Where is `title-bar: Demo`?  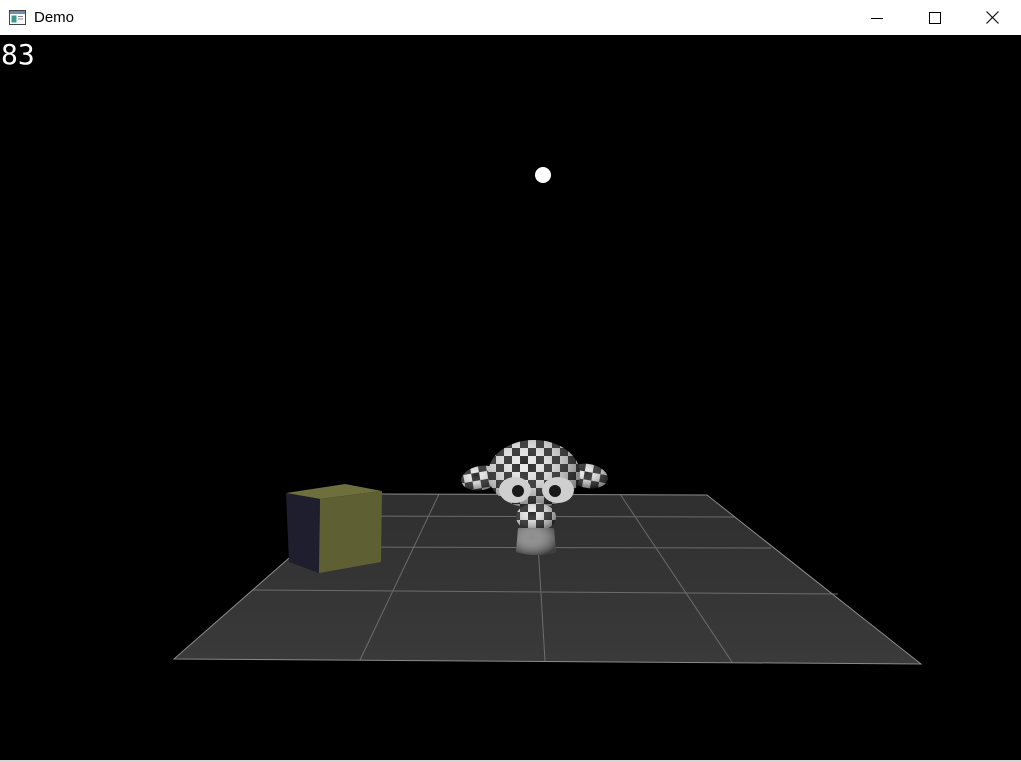 title-bar: Demo is located at coordinates (510, 17).